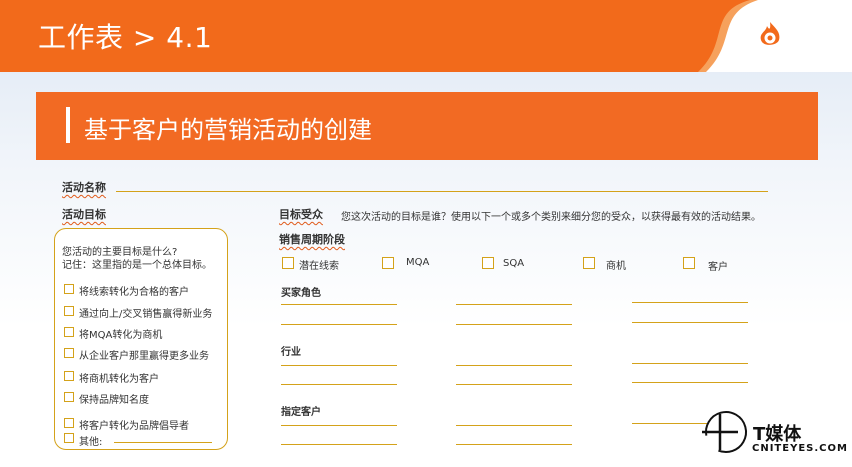  What do you see at coordinates (319, 266) in the screenshot?
I see `stage-label: 潜在线索` at bounding box center [319, 266].